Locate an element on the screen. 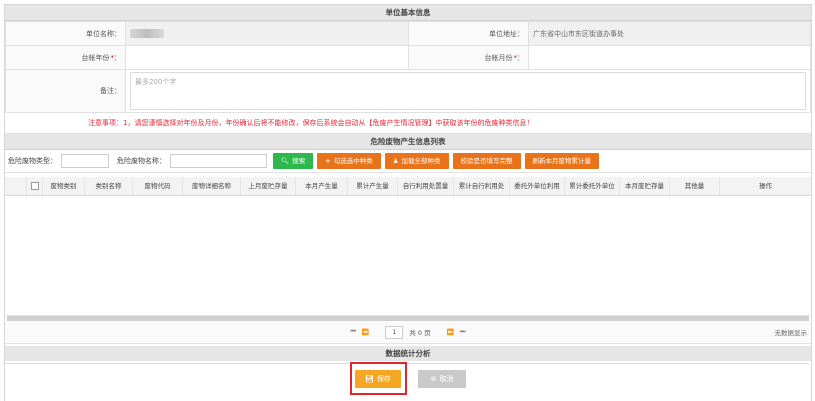  col-header: 委托外单位利用 is located at coordinates (537, 186).